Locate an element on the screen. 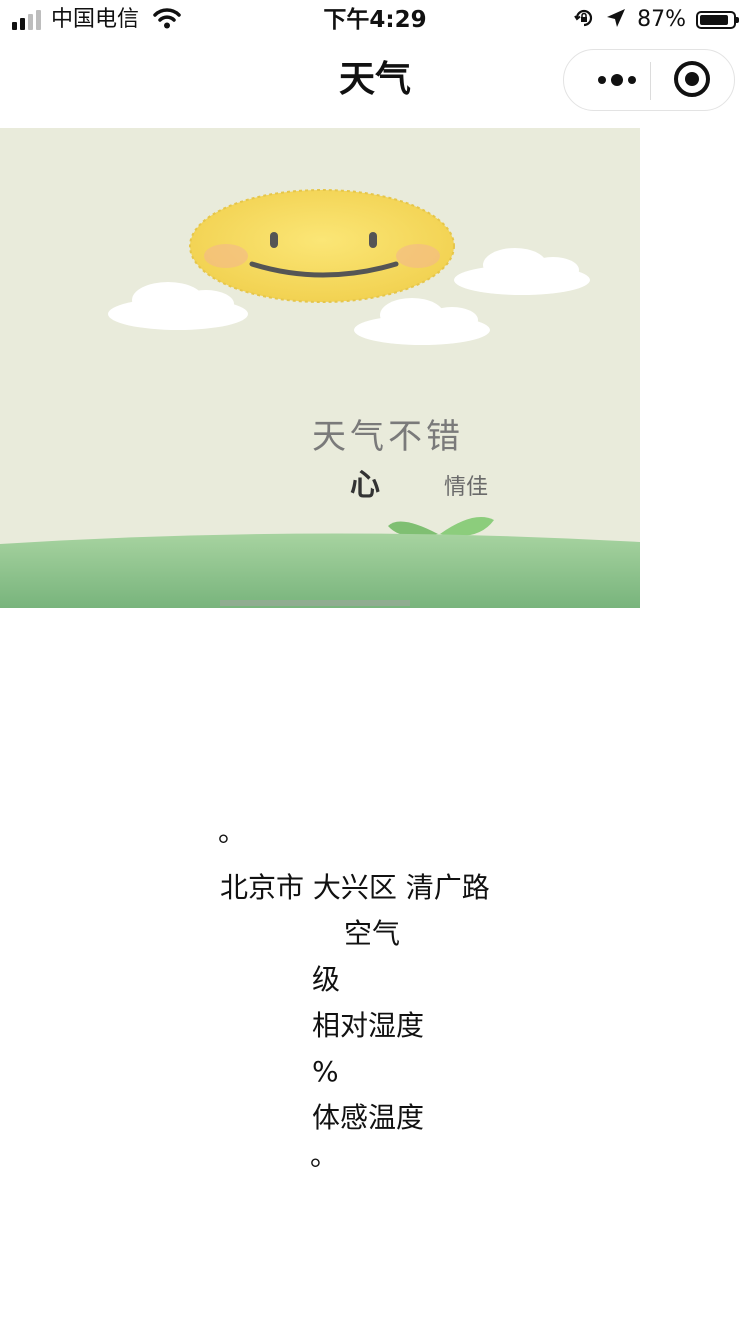  banner-headline: 天气不错 is located at coordinates (388, 437).